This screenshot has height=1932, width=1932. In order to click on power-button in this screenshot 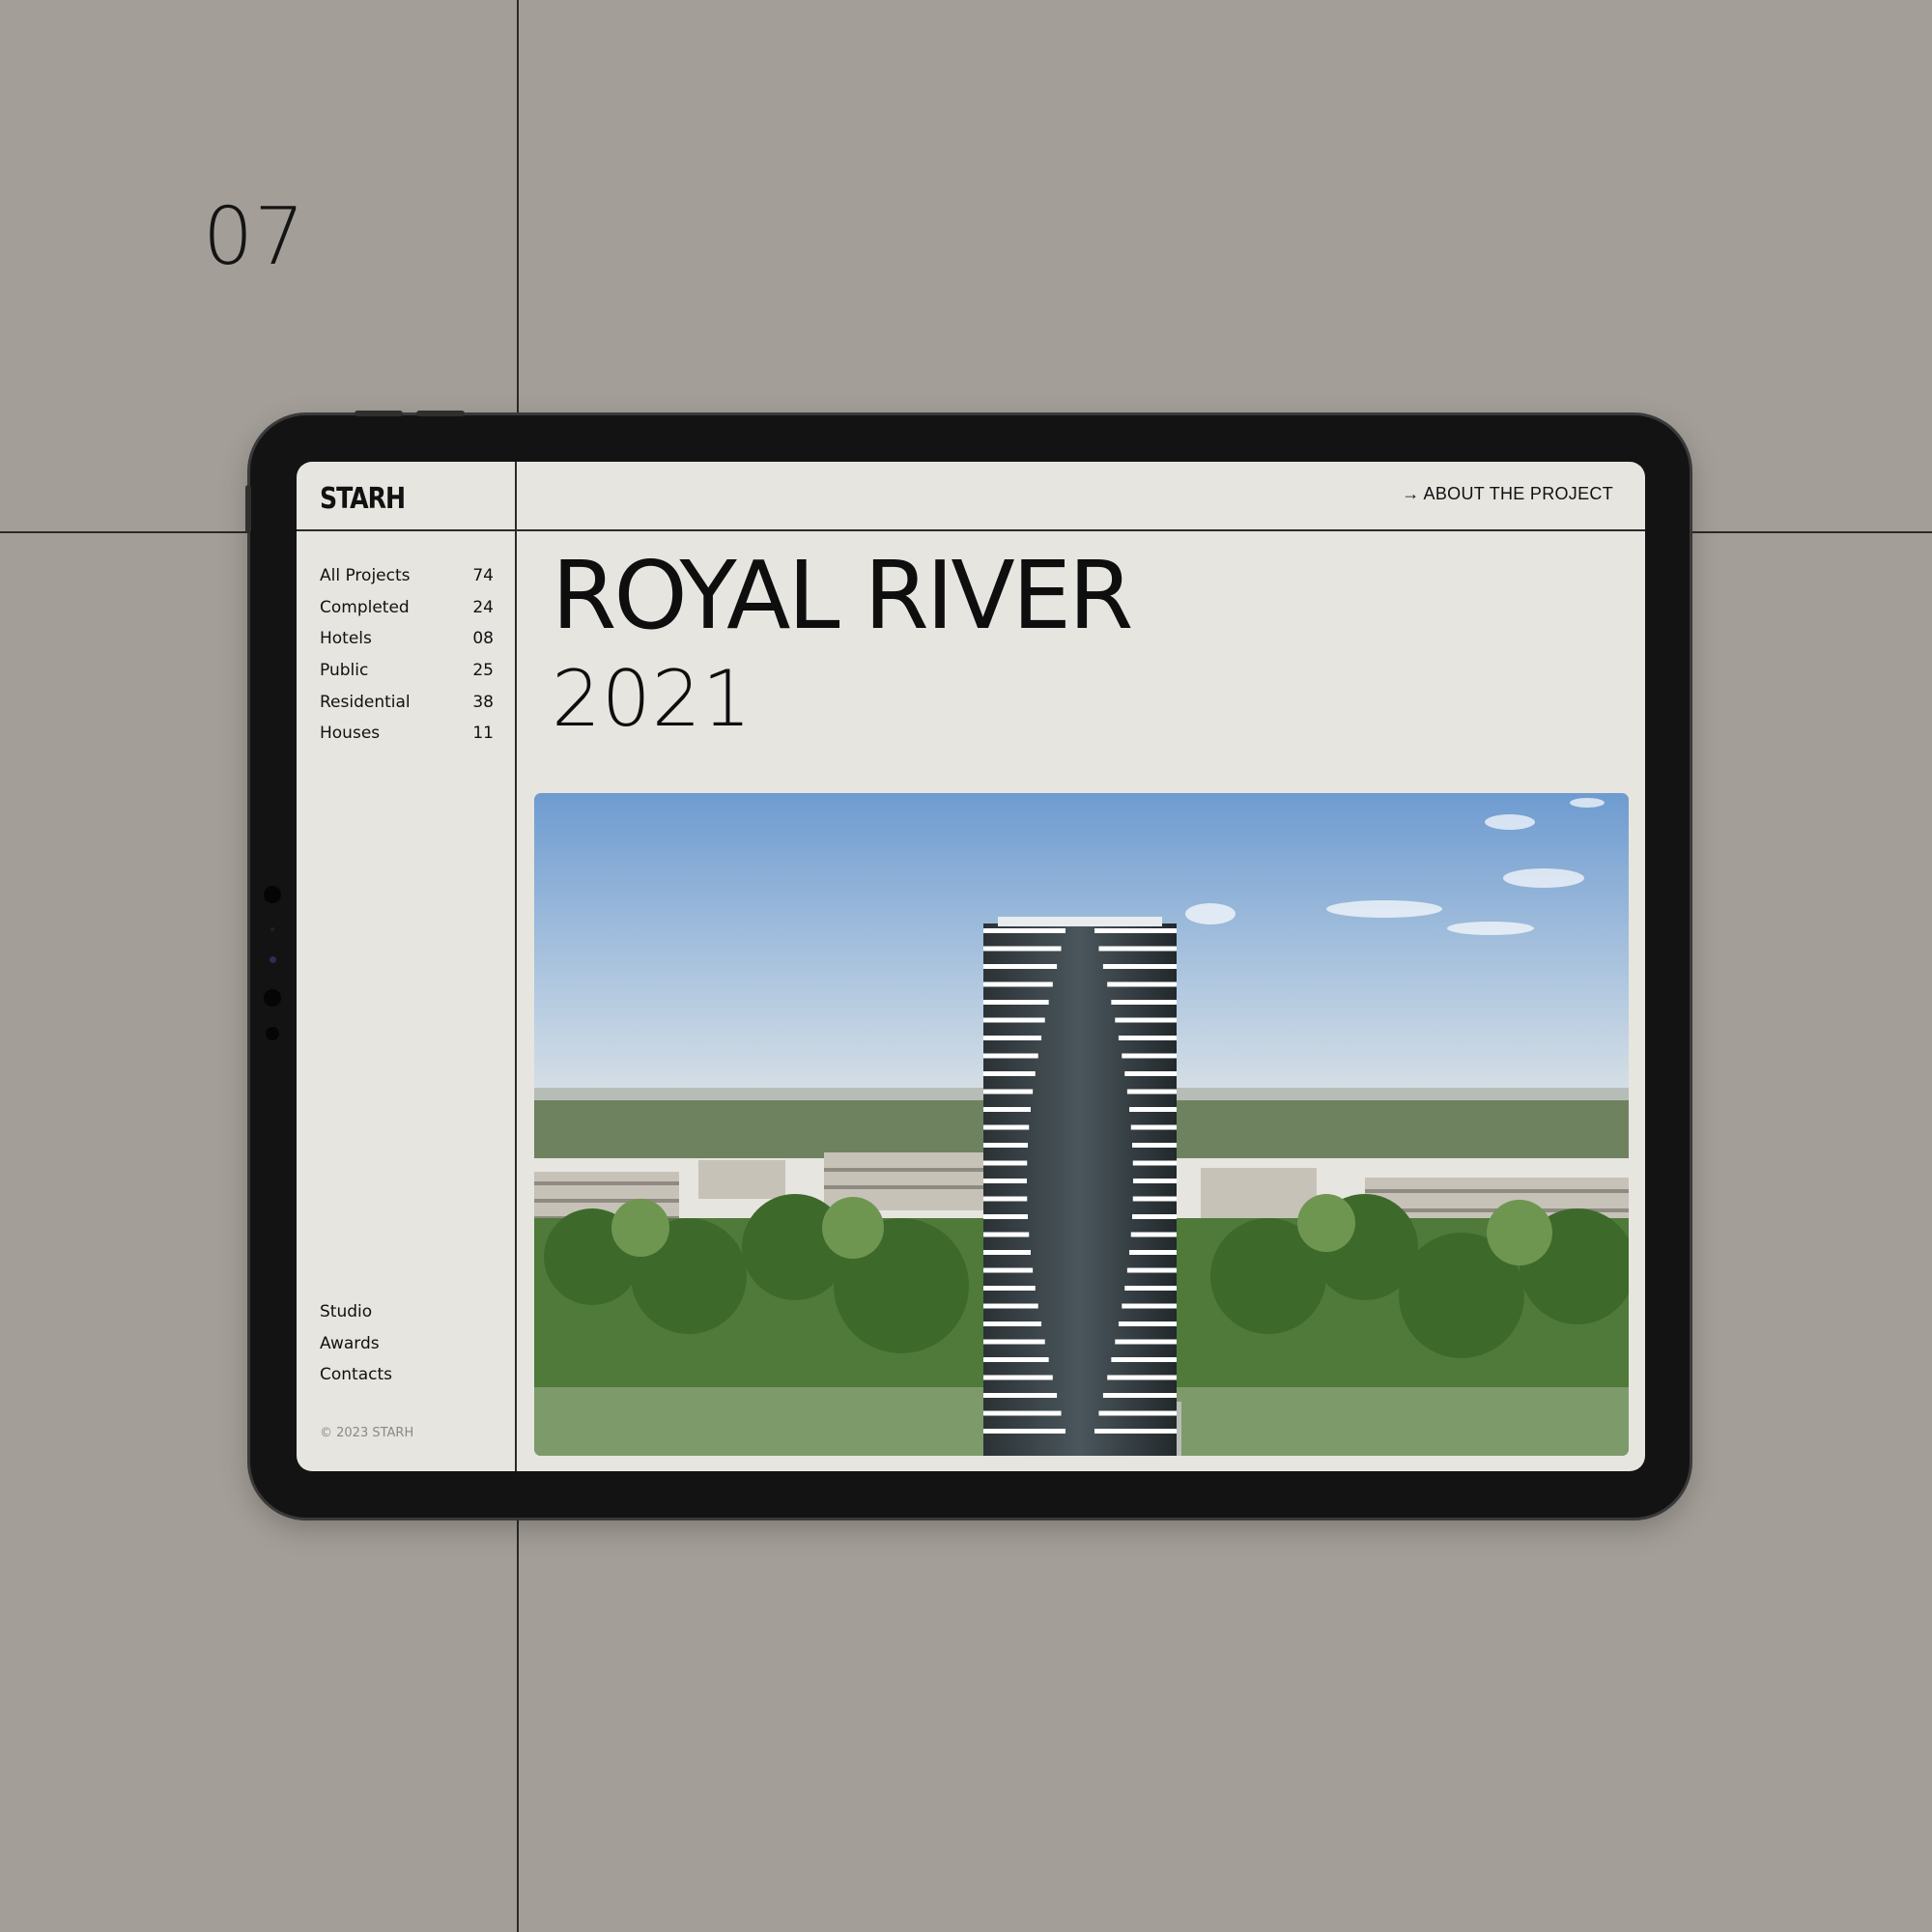, I will do `click(248, 509)`.